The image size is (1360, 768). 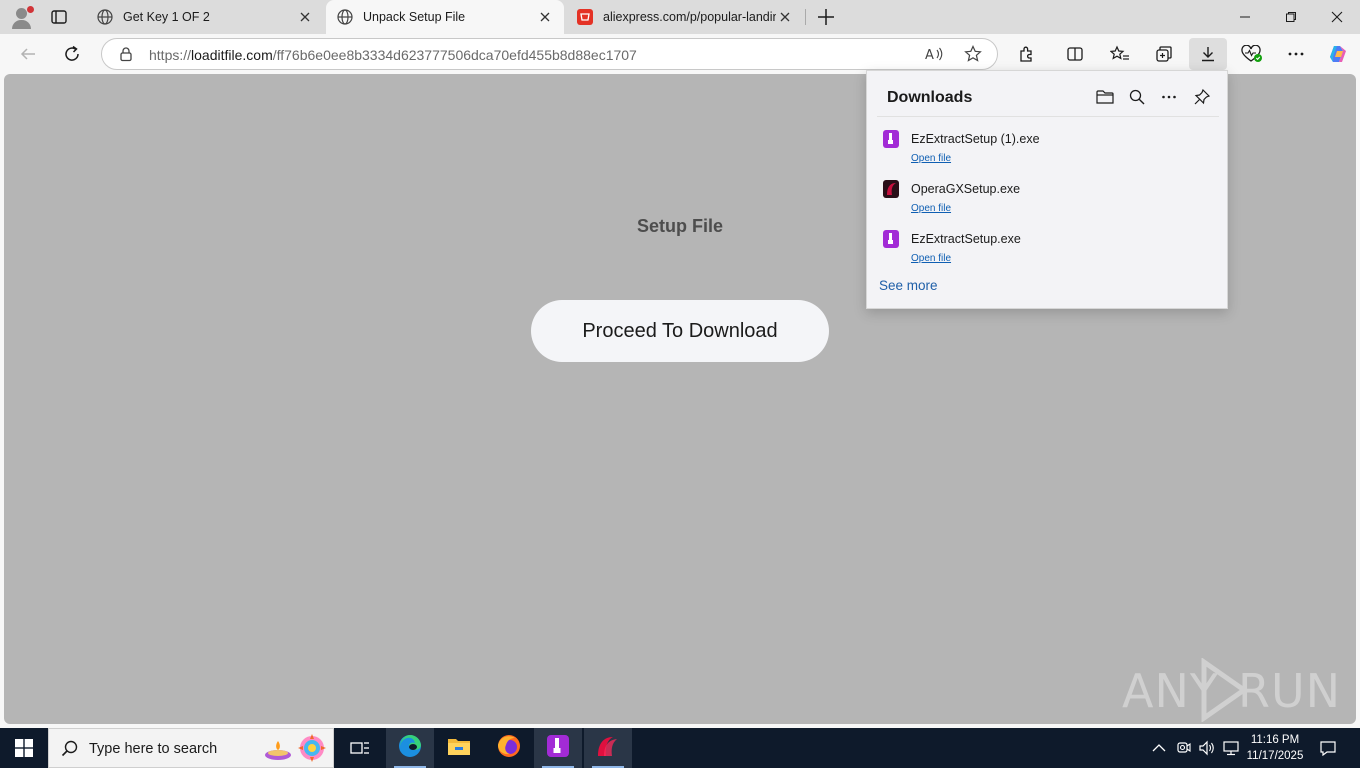 I want to click on anyrun-watermark: ANY RUN, so click(x=1229, y=690).